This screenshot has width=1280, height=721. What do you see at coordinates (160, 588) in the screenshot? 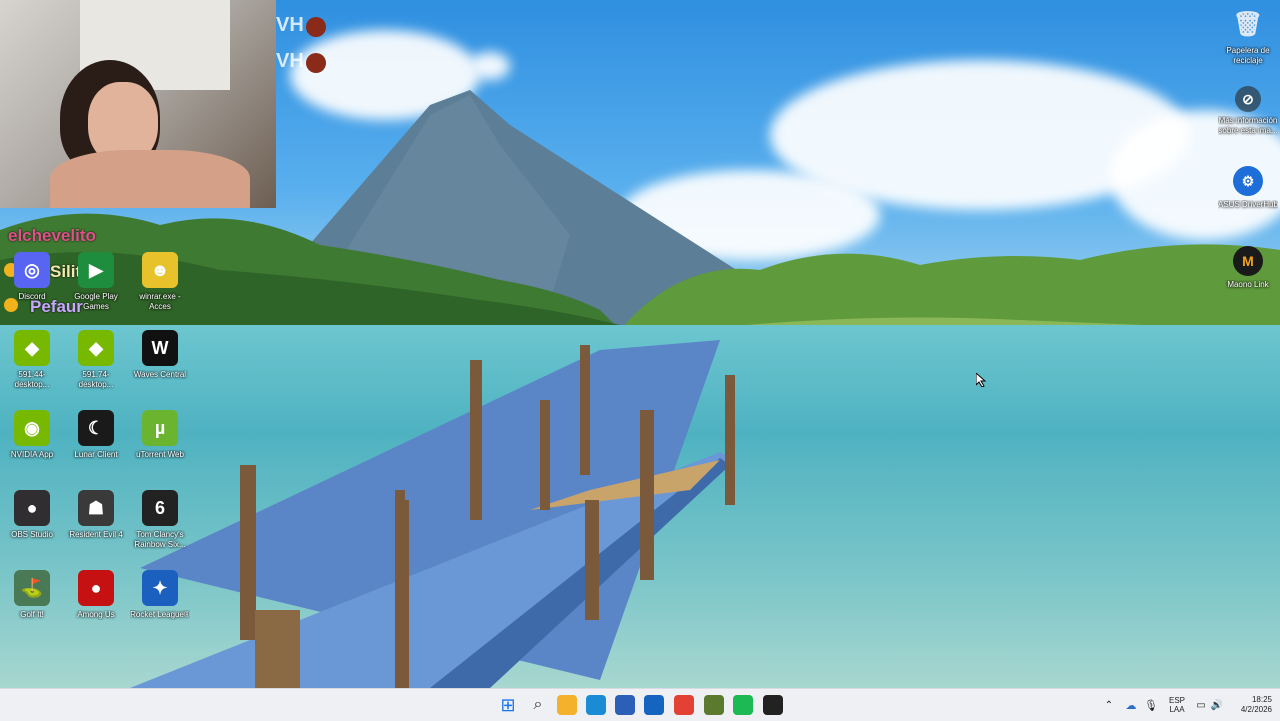
I see `rocket-league-icon: ✦` at bounding box center [160, 588].